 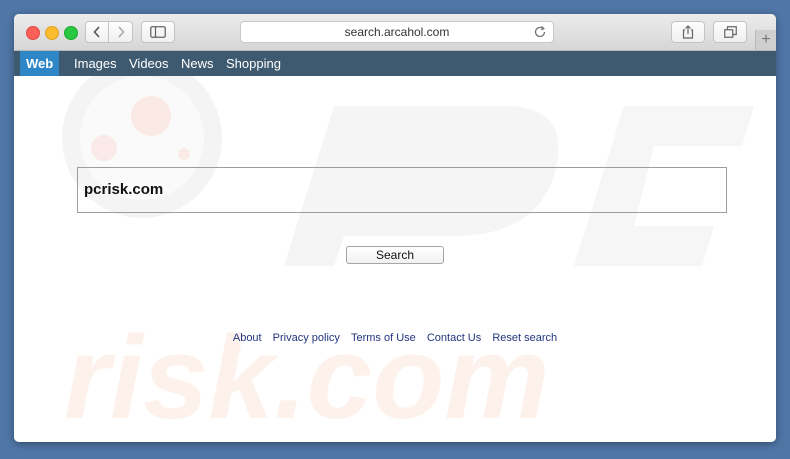 I want to click on chevron-left-icon, so click(x=96, y=32).